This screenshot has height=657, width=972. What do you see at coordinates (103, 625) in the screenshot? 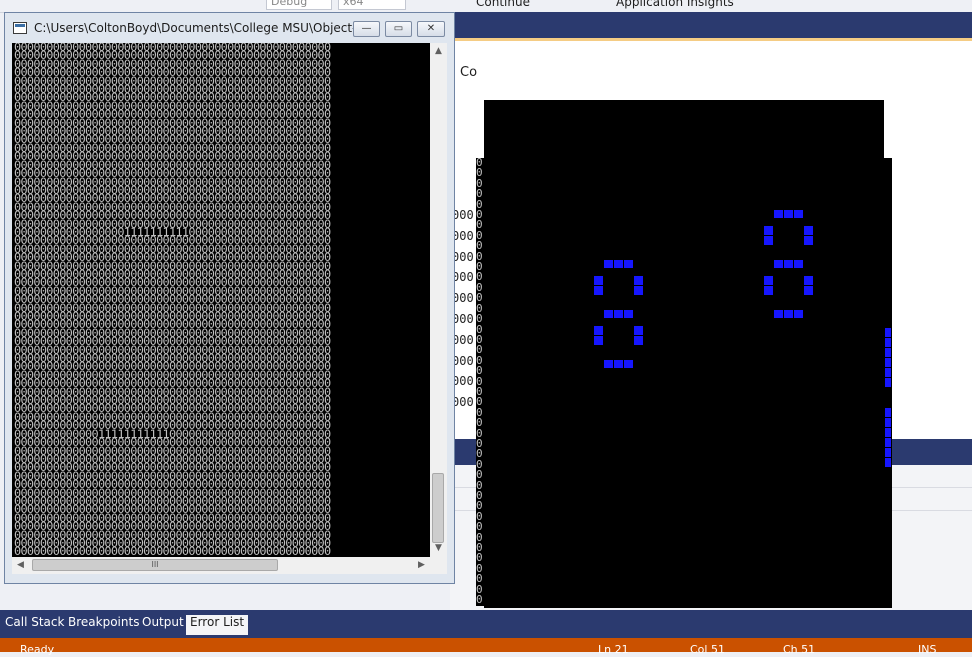
I see `tab-breakpoints: Breakpoints` at bounding box center [103, 625].